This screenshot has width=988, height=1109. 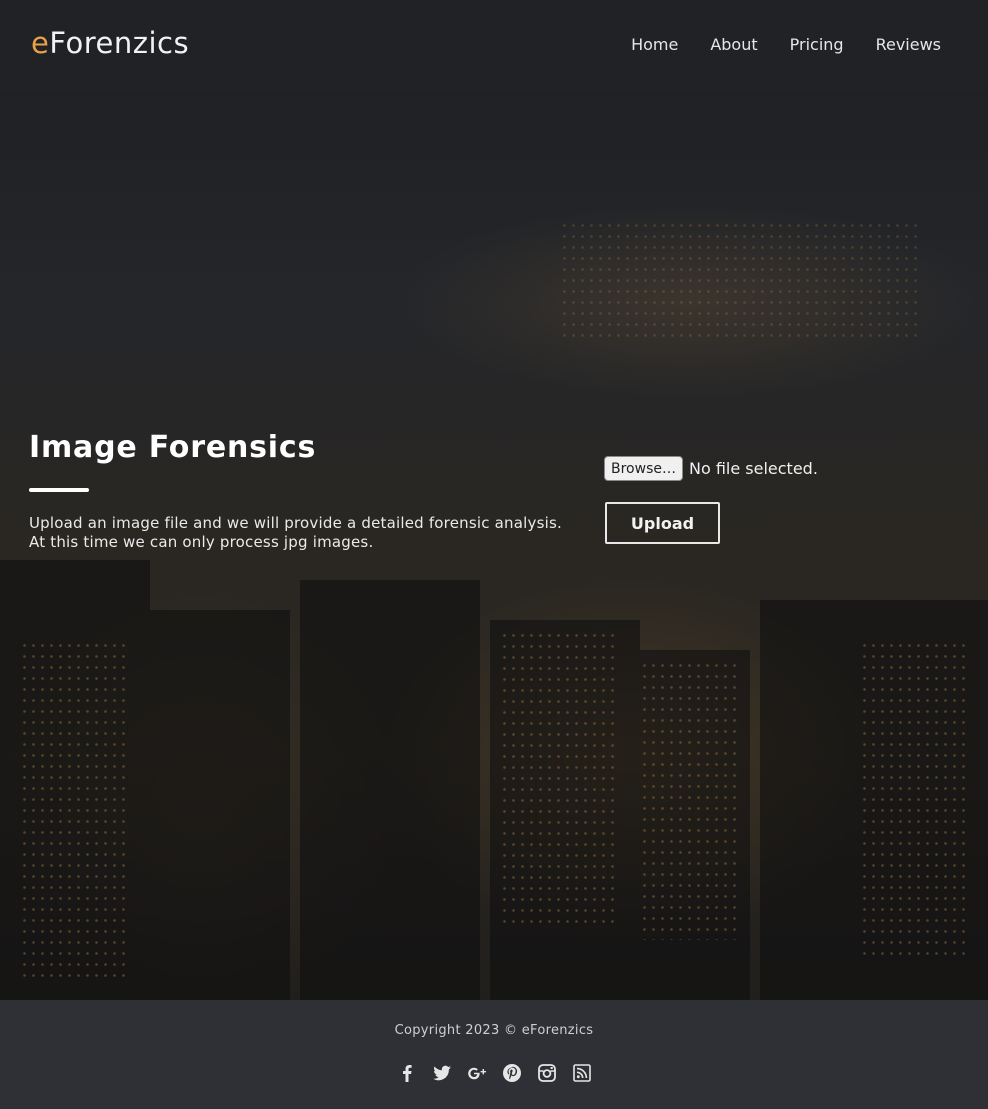 What do you see at coordinates (494, 1030) in the screenshot?
I see `copyright-text: Copyright 2023 © eForenzics` at bounding box center [494, 1030].